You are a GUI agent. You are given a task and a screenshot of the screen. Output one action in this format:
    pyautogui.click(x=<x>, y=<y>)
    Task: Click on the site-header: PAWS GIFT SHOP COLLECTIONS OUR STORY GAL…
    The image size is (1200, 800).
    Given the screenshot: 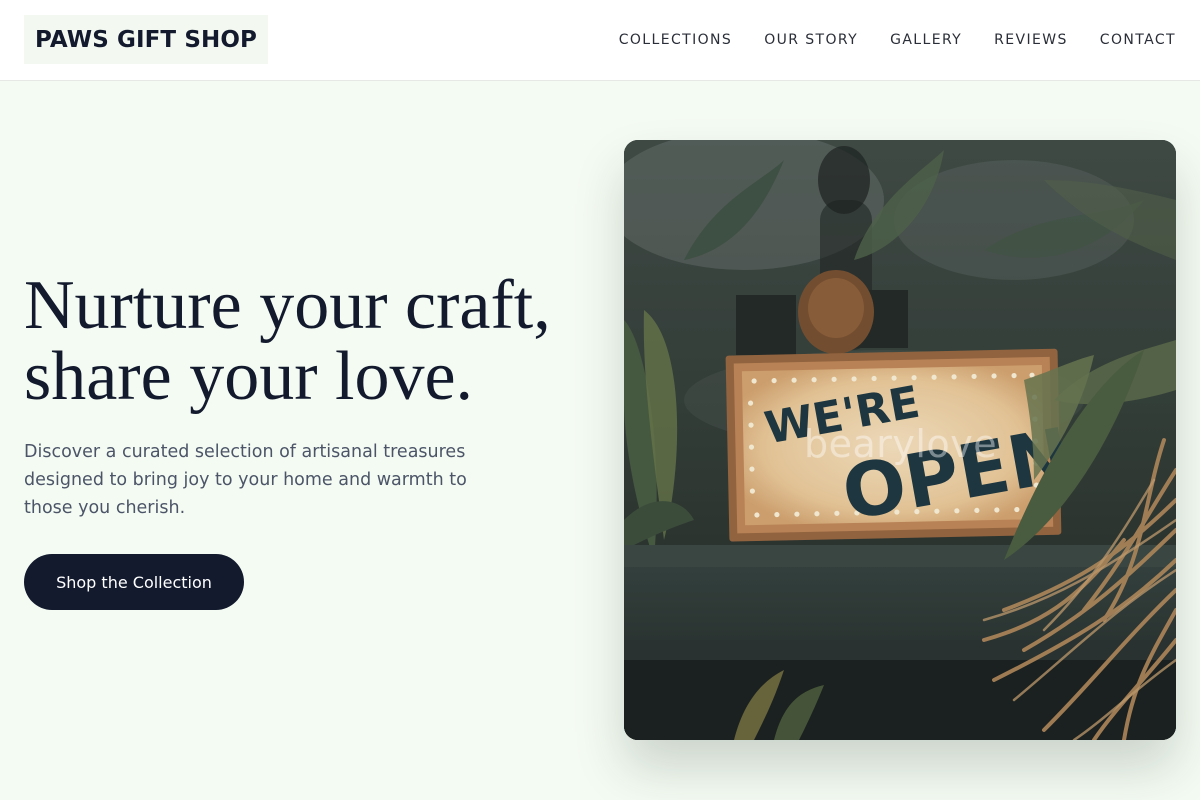 What is the action you would take?
    pyautogui.click(x=600, y=40)
    